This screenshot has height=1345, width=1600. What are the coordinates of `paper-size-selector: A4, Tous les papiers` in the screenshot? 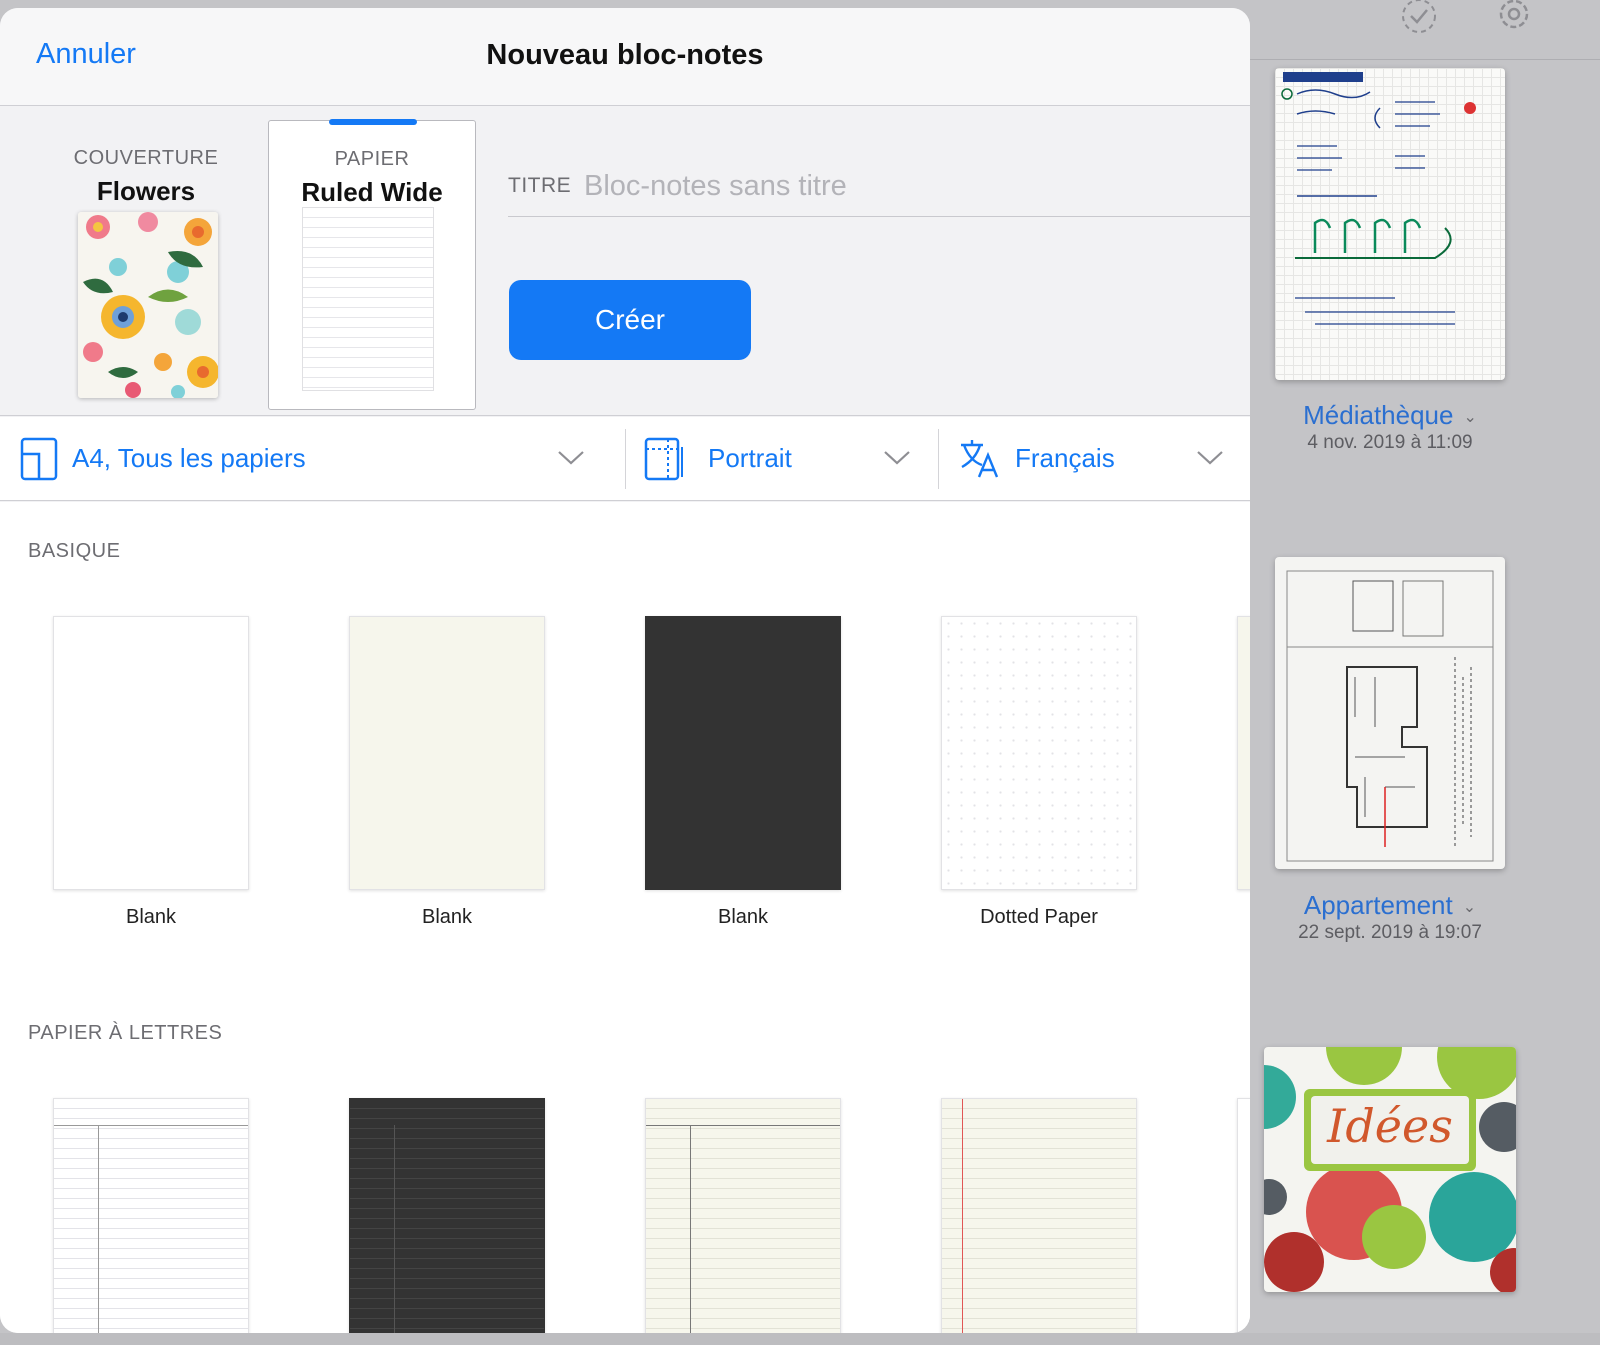 It's located at (306, 459).